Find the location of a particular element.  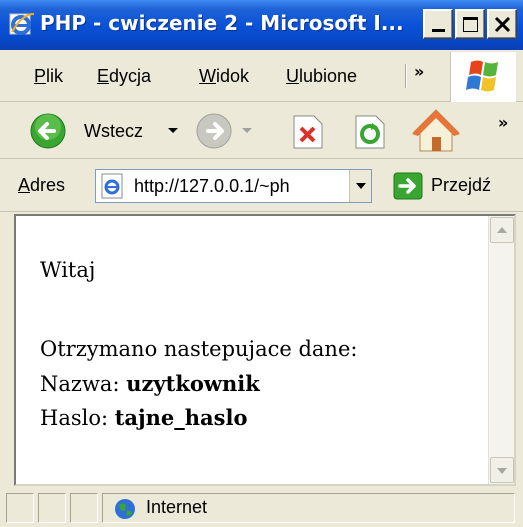

back-dropdown-arrow-icon is located at coordinates (173, 130).